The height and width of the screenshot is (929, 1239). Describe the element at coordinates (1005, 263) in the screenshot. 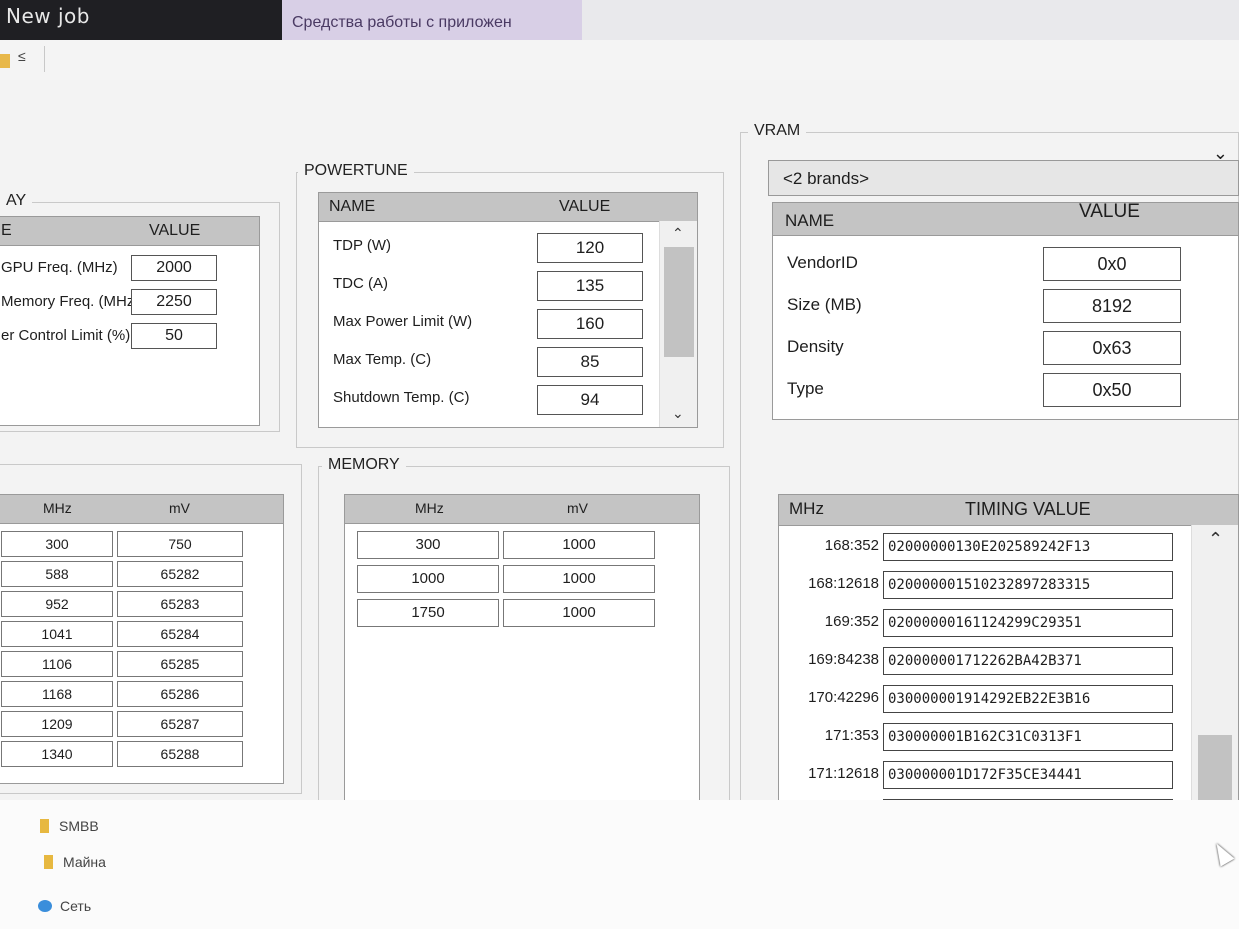

I see `table-row: VendorID 0x0` at that location.